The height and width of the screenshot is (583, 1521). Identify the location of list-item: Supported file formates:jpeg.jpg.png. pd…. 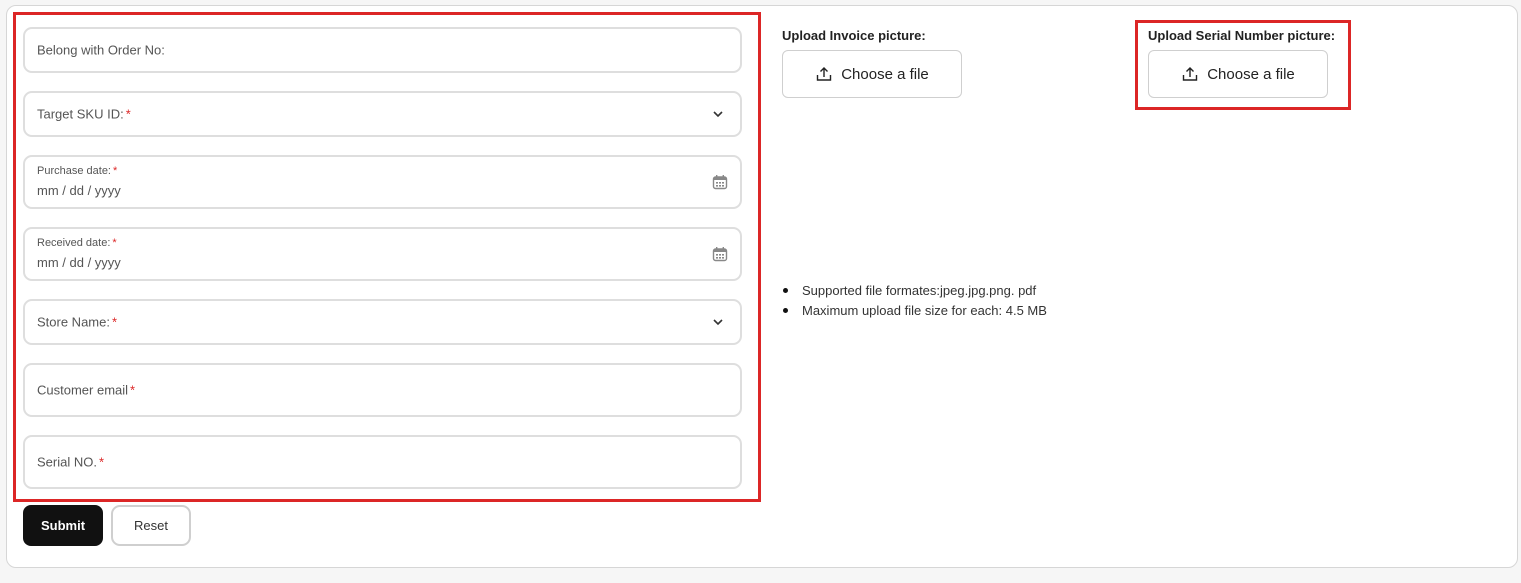
(914, 291).